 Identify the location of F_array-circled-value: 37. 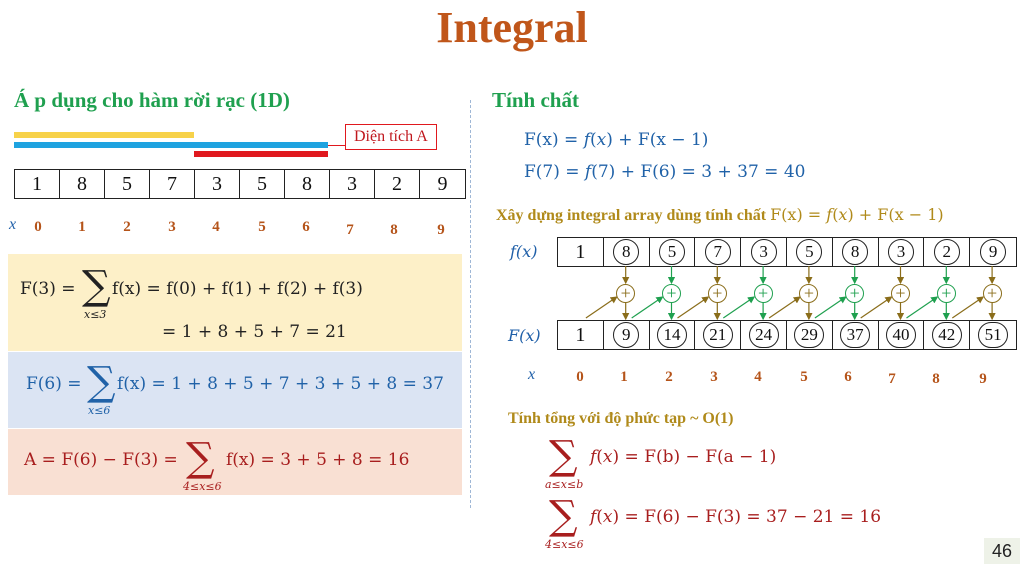
(855, 335).